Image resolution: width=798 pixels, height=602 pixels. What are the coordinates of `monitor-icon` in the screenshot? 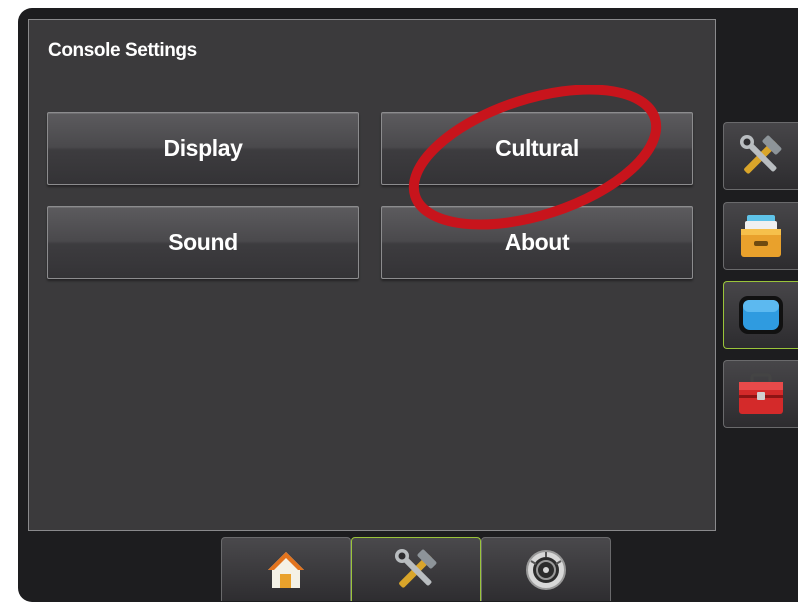 It's located at (761, 315).